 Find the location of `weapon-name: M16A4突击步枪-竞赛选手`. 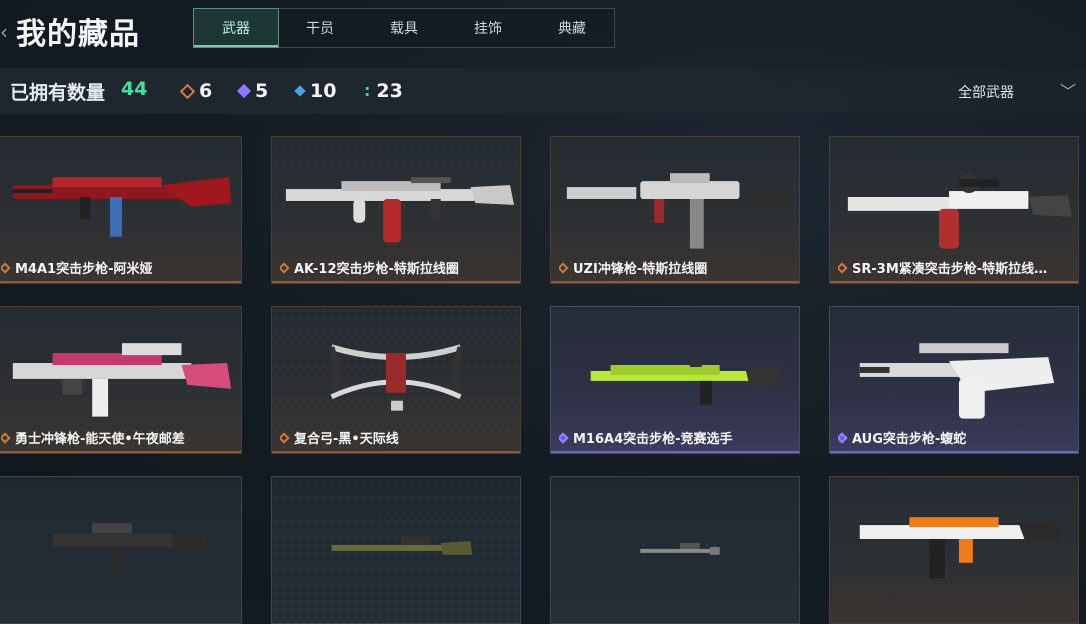

weapon-name: M16A4突击步枪-竞赛选手 is located at coordinates (653, 439).